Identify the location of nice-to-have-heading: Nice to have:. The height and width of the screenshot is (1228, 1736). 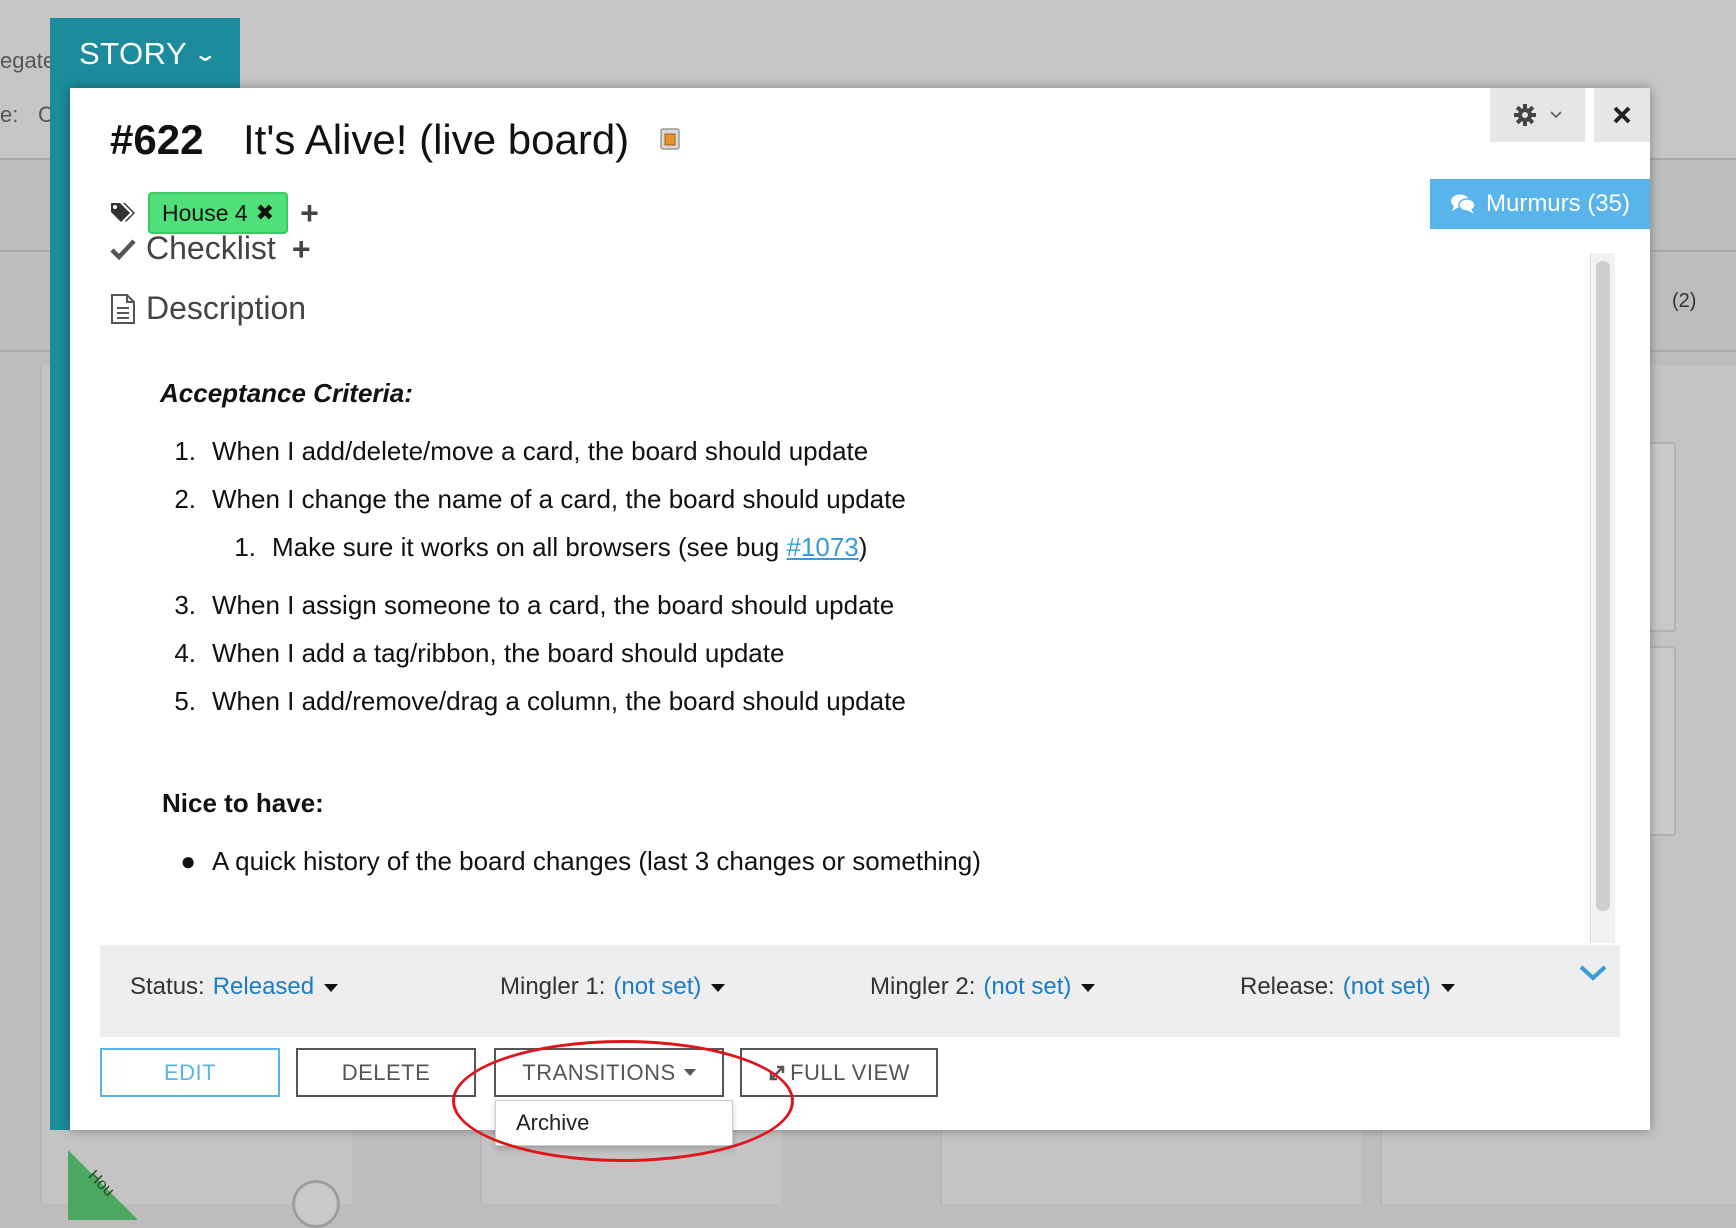
(243, 803).